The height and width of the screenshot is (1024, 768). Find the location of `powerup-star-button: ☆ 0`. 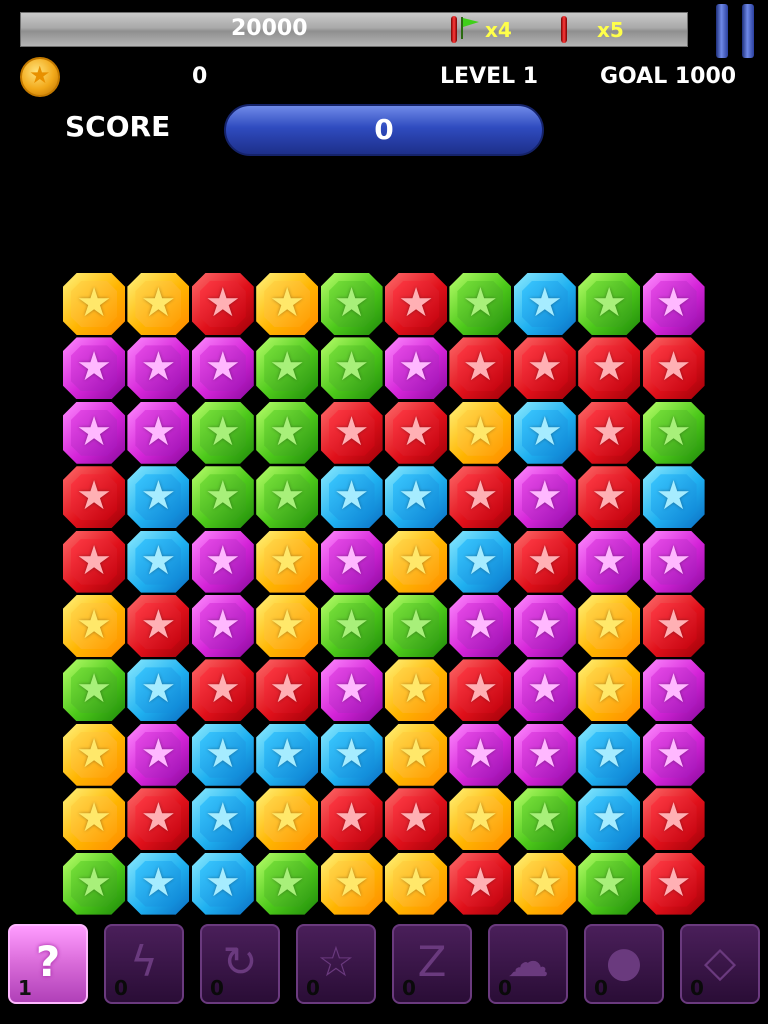

powerup-star-button: ☆ 0 is located at coordinates (336, 964).